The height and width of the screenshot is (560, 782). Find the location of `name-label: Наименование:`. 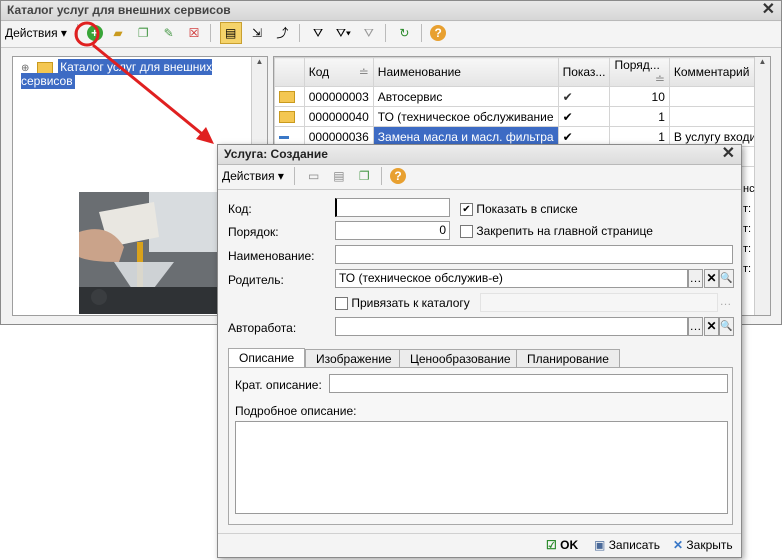

name-label: Наименование: is located at coordinates (271, 256).